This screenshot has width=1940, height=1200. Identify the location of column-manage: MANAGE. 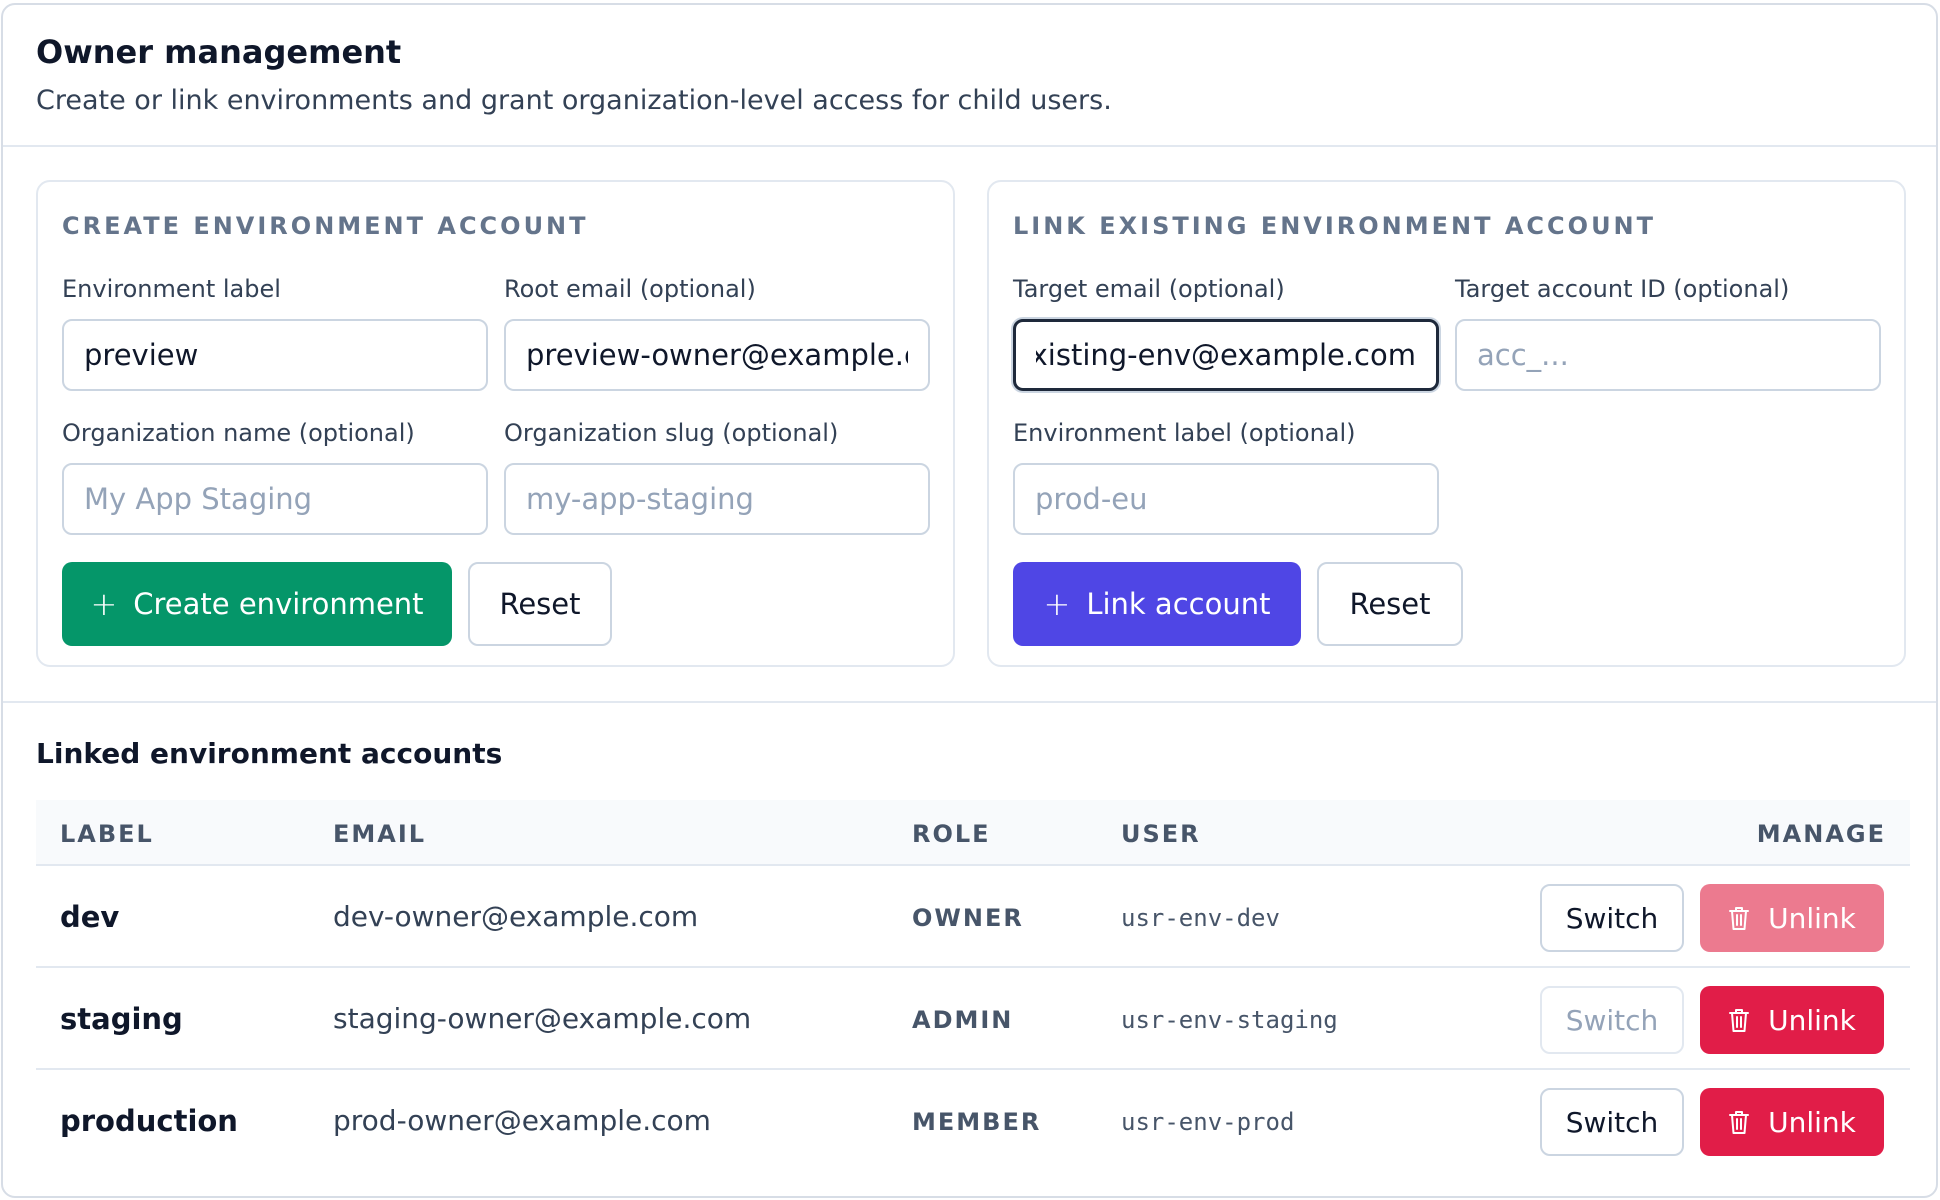
(1821, 834).